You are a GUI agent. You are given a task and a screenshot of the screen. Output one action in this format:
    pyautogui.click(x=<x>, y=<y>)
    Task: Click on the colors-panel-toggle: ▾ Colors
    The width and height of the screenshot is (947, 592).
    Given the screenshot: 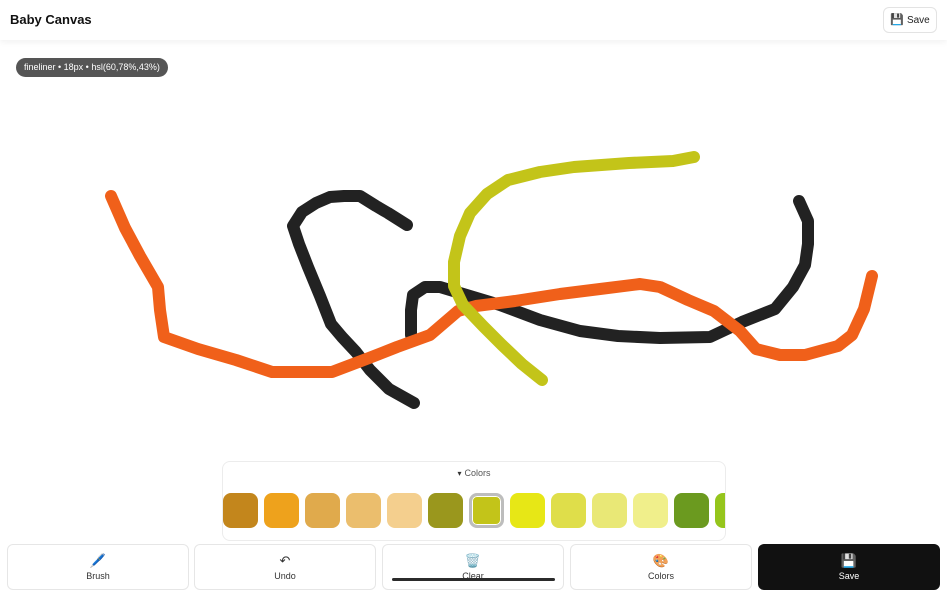 What is the action you would take?
    pyautogui.click(x=474, y=473)
    